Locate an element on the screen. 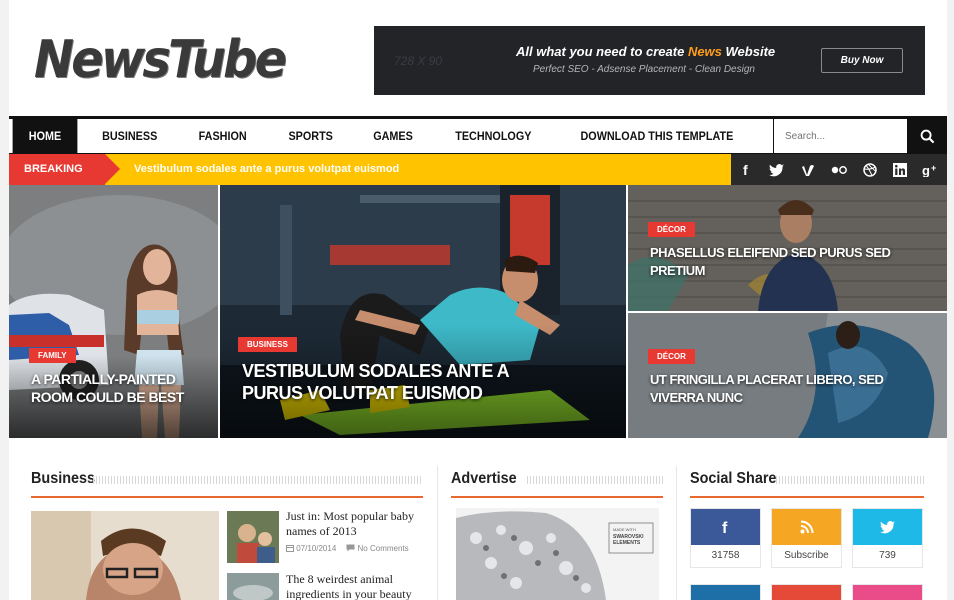  animal-ingredients-thumbnail is located at coordinates (253, 586).